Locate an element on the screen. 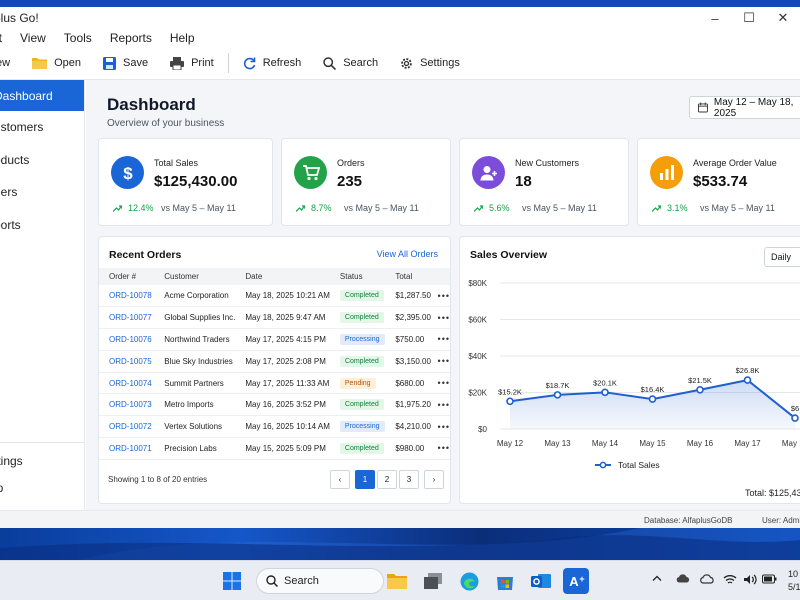  date-range-picker: May 12 – May 18, 2025 is located at coordinates (744, 107).